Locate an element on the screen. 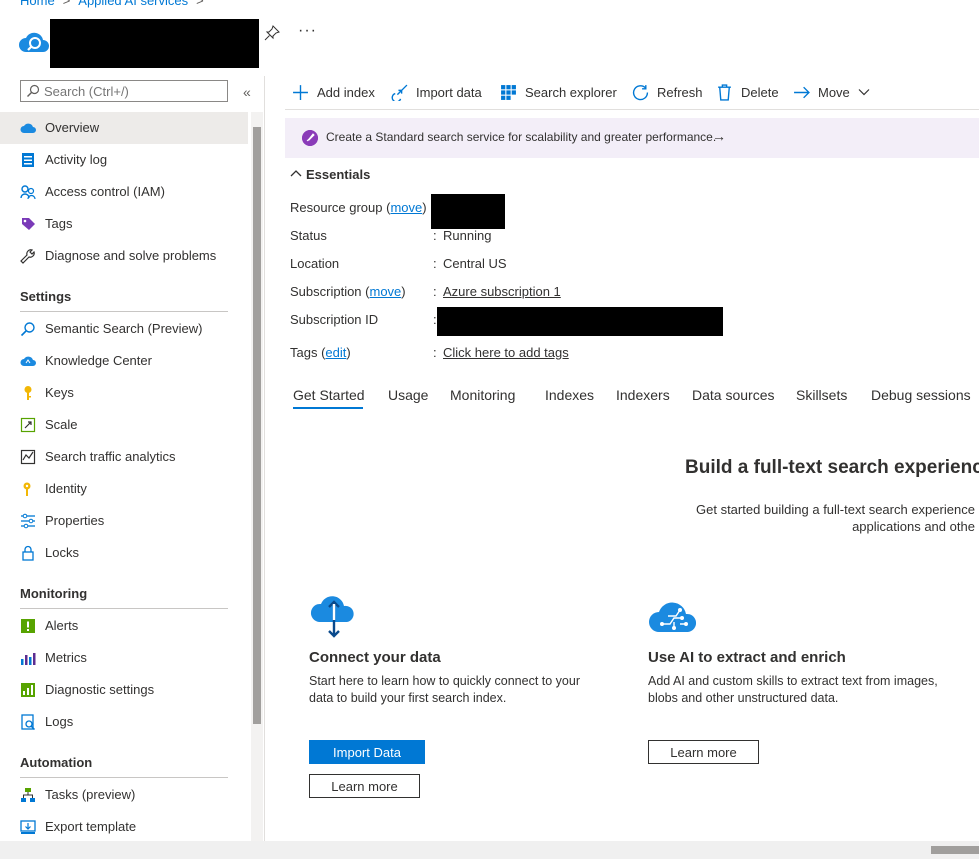  sidebar-item-label: Metrics is located at coordinates (66, 657).